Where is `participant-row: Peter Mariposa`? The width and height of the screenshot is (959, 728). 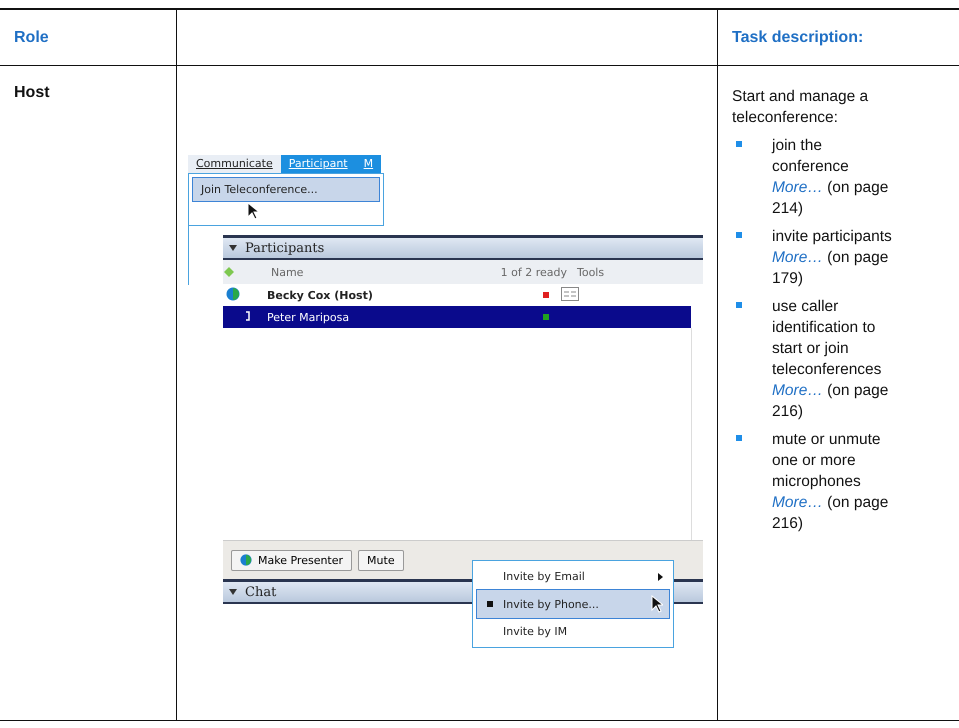
participant-row: Peter Mariposa is located at coordinates (457, 317).